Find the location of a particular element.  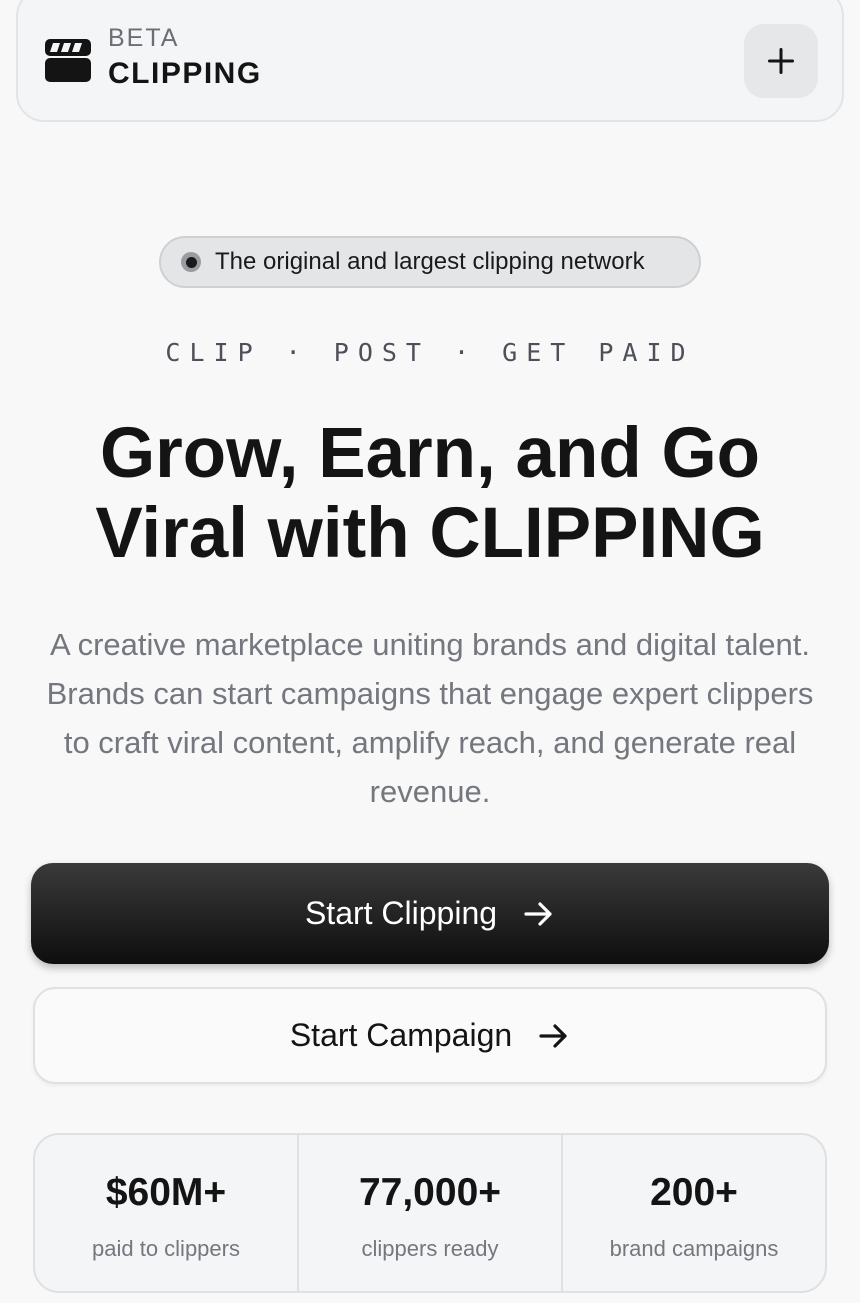

clapperboard-icon is located at coordinates (68, 60).